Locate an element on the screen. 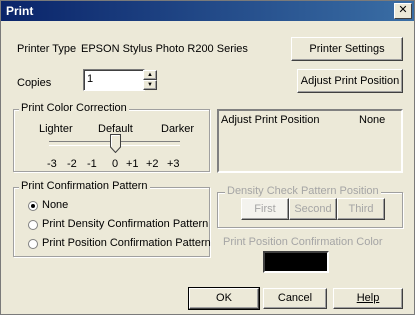 This screenshot has width=415, height=315. copies-input: 1 is located at coordinates (114, 80).